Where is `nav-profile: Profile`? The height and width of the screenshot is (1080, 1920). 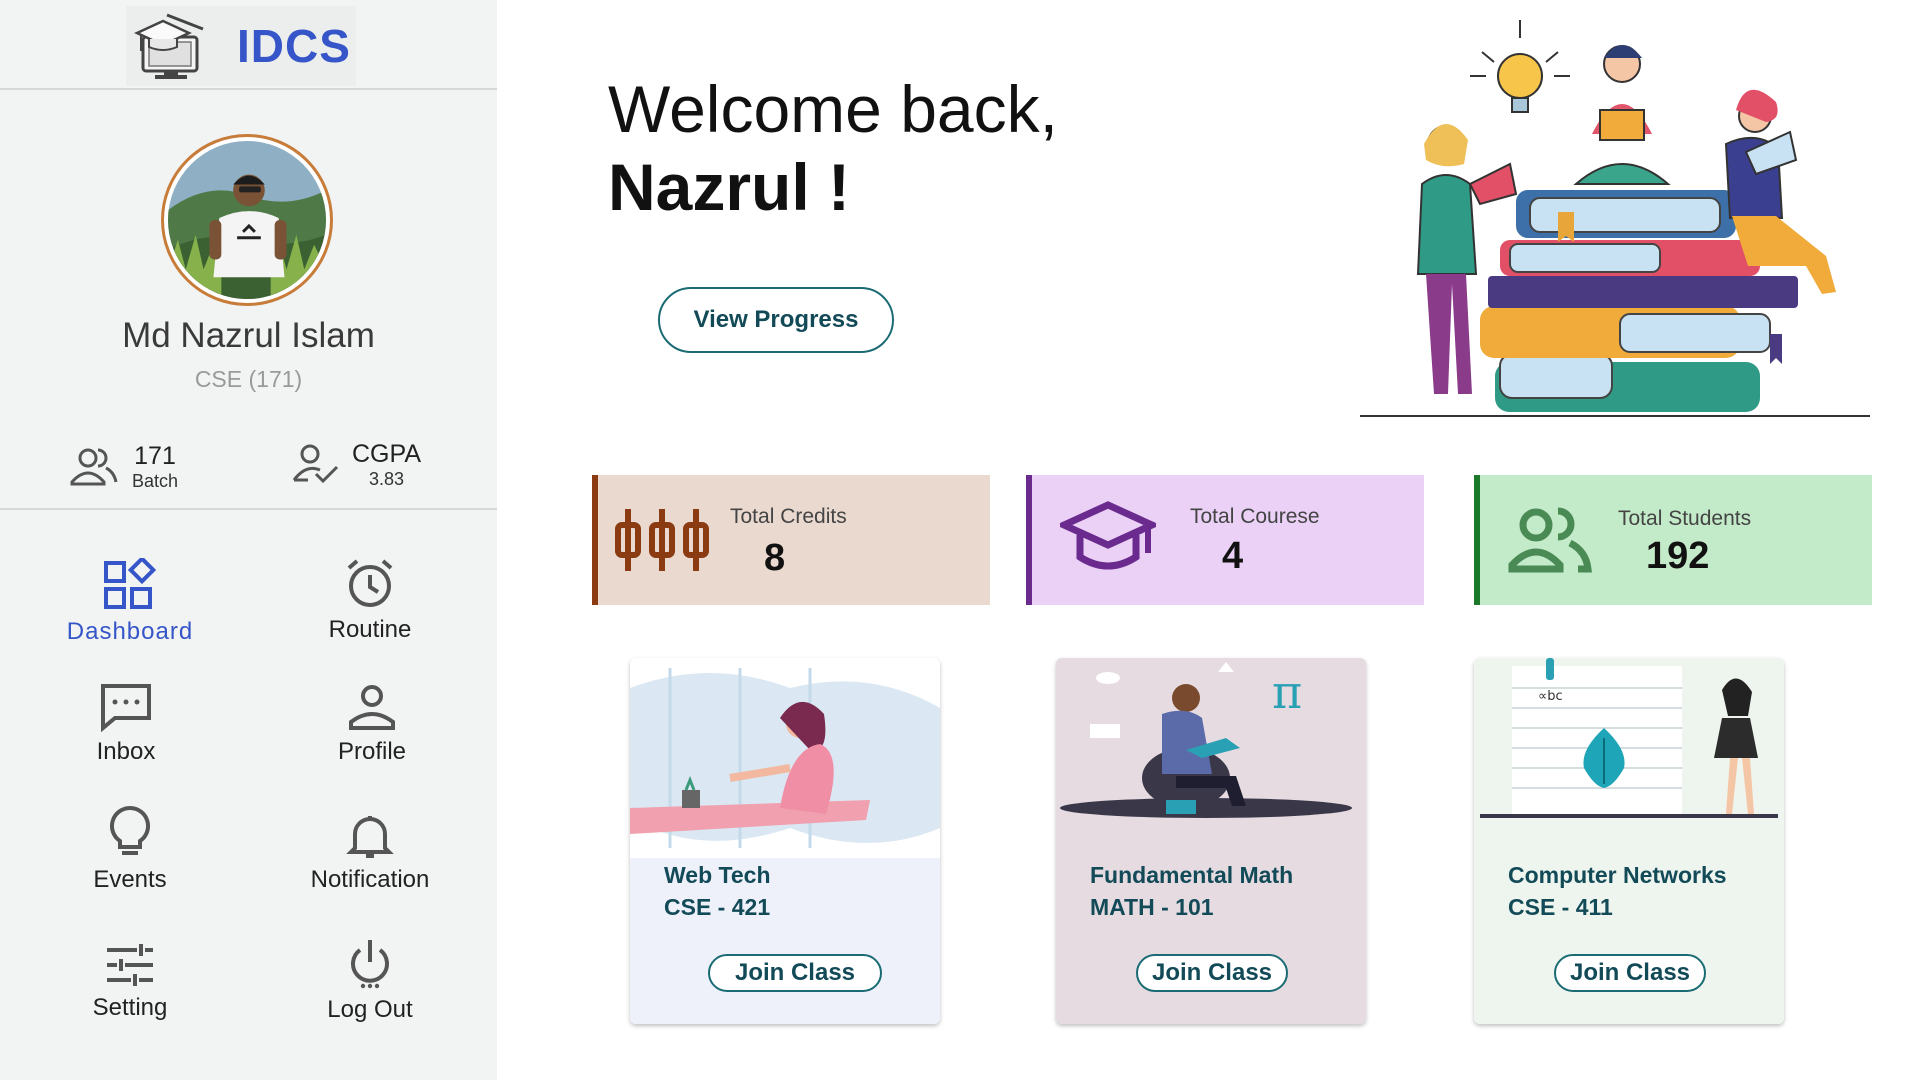 nav-profile: Profile is located at coordinates (372, 725).